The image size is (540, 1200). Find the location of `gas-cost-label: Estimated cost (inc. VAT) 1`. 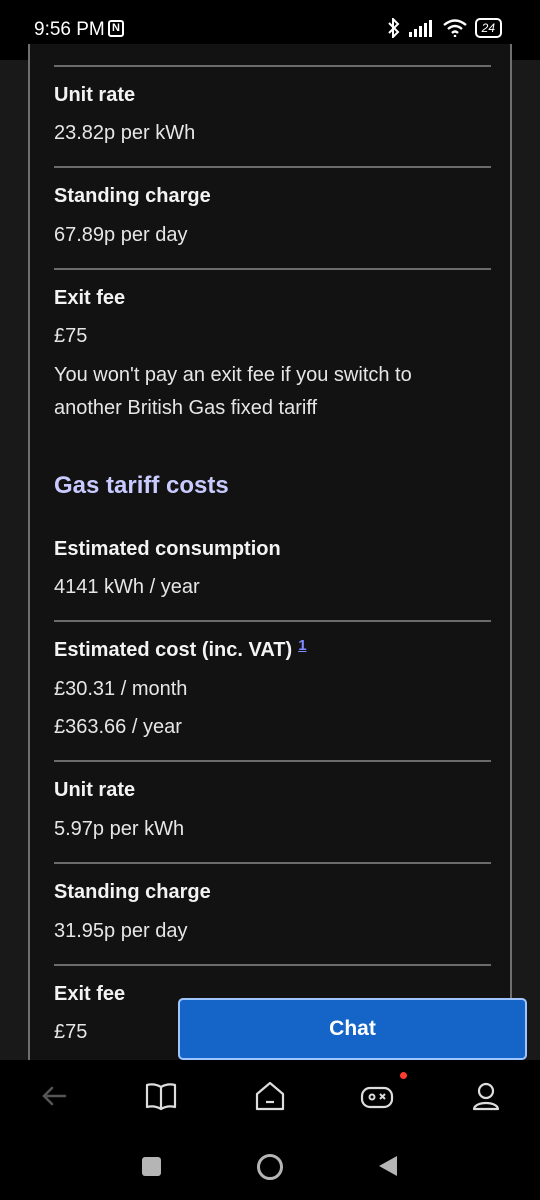

gas-cost-label: Estimated cost (inc. VAT) 1 is located at coordinates (180, 649).